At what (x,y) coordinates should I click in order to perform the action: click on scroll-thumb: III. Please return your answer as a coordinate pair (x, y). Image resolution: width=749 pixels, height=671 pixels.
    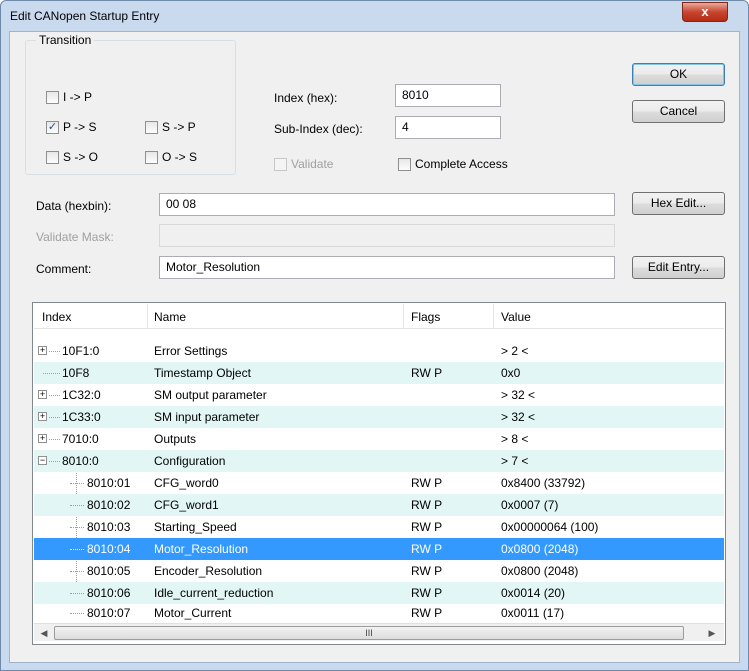
    Looking at the image, I should click on (369, 633).